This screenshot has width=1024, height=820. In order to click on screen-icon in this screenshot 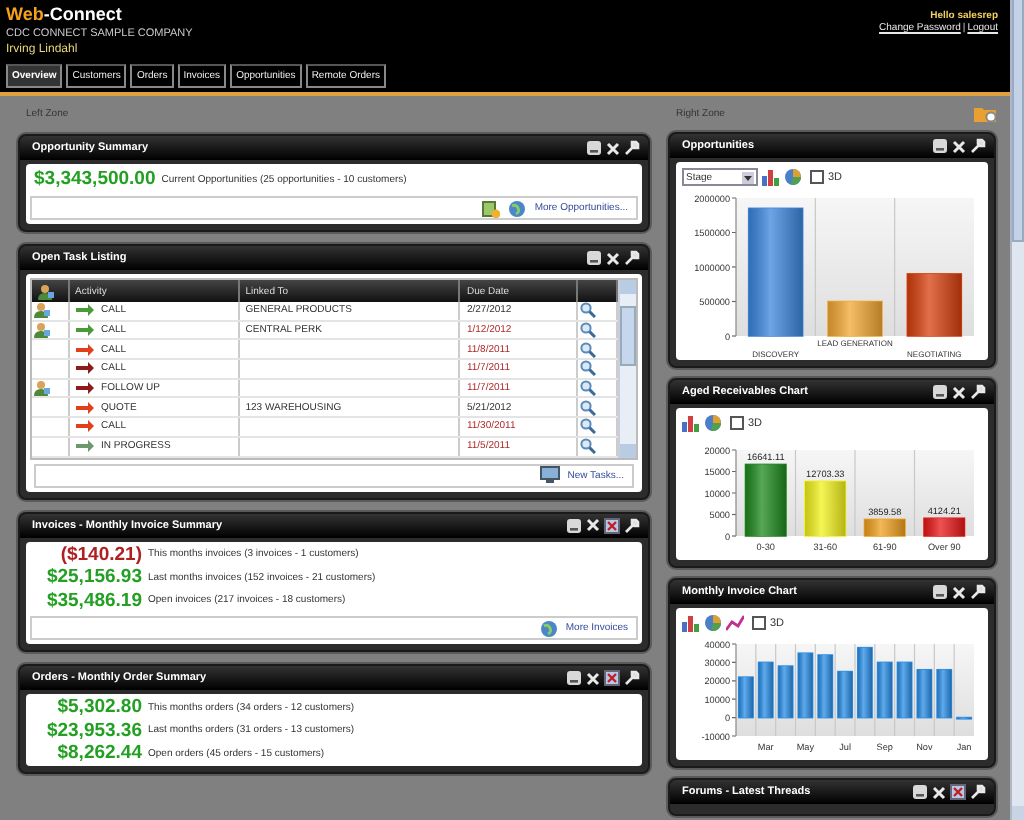, I will do `click(549, 475)`.